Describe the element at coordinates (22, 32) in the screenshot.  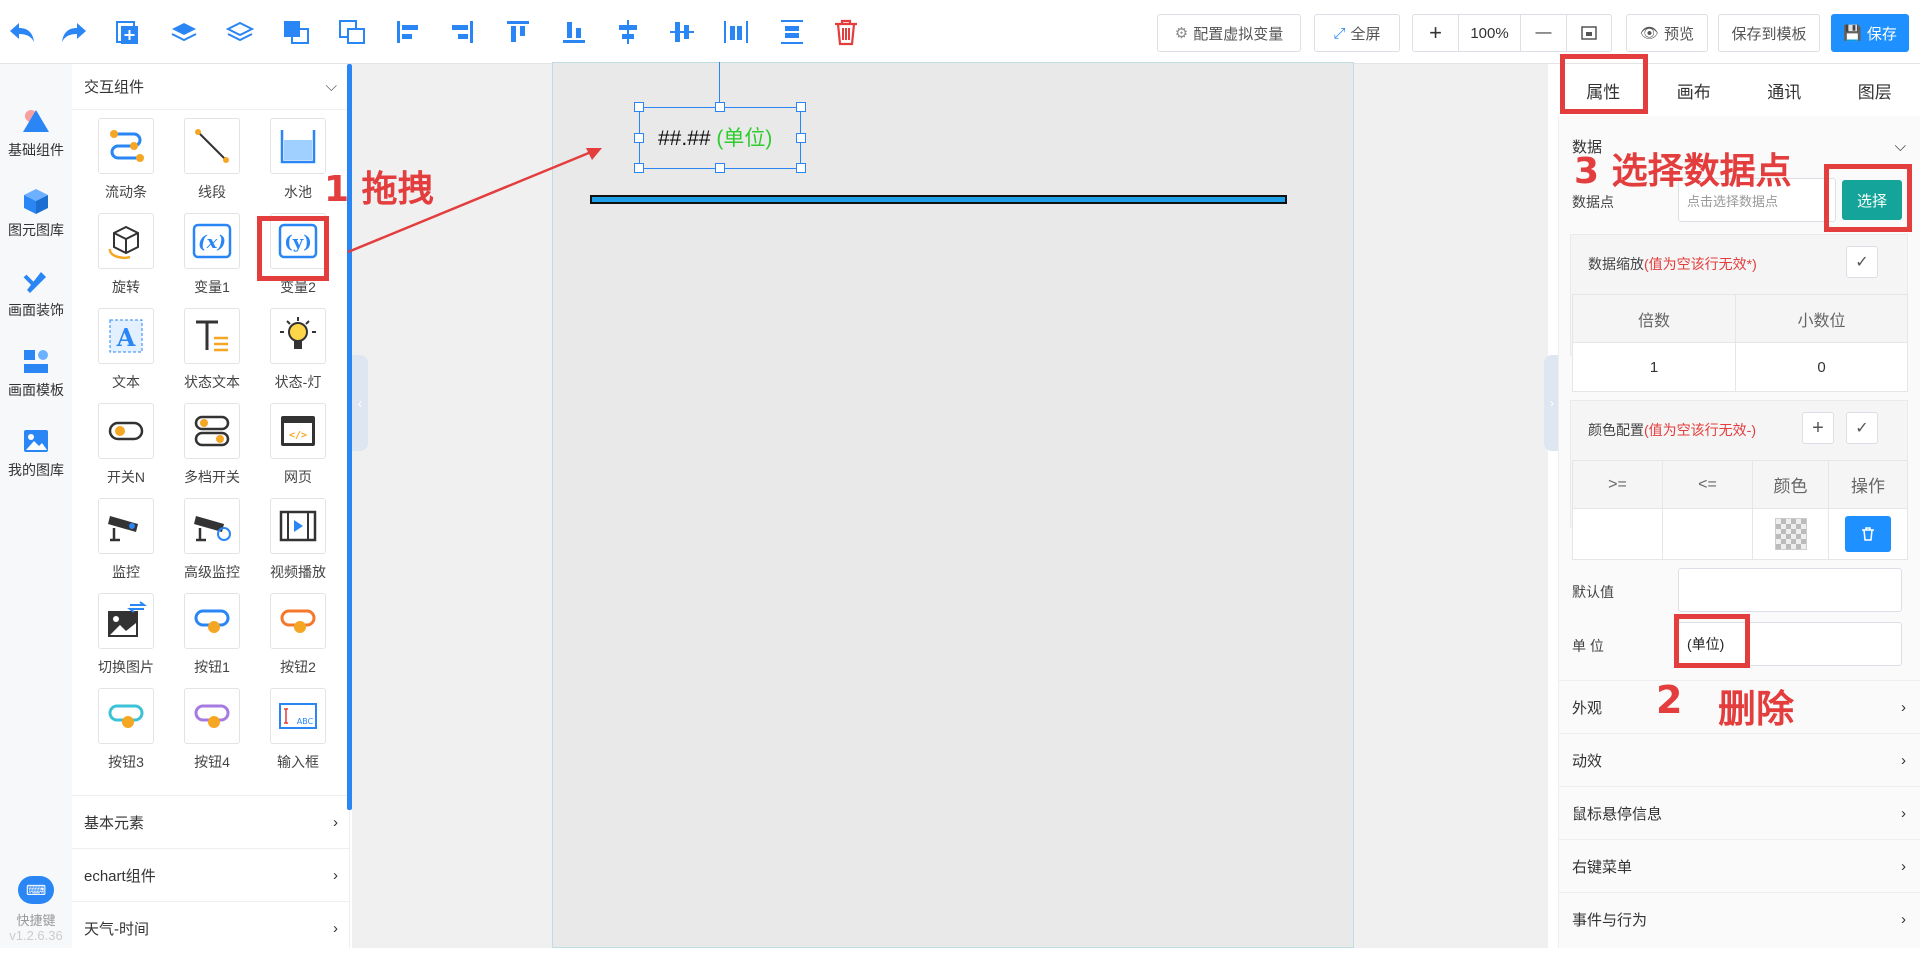
I see `undo-icon` at that location.